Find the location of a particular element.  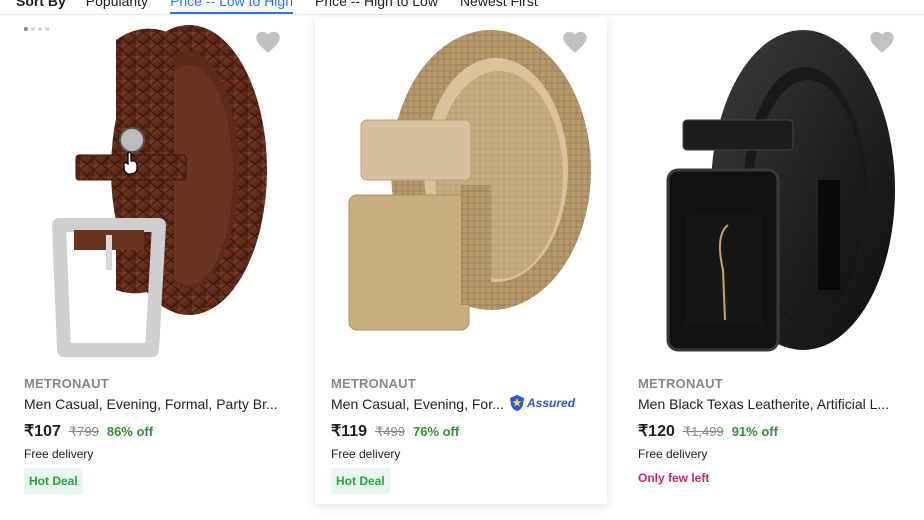

assured-label: Assured is located at coordinates (551, 403).